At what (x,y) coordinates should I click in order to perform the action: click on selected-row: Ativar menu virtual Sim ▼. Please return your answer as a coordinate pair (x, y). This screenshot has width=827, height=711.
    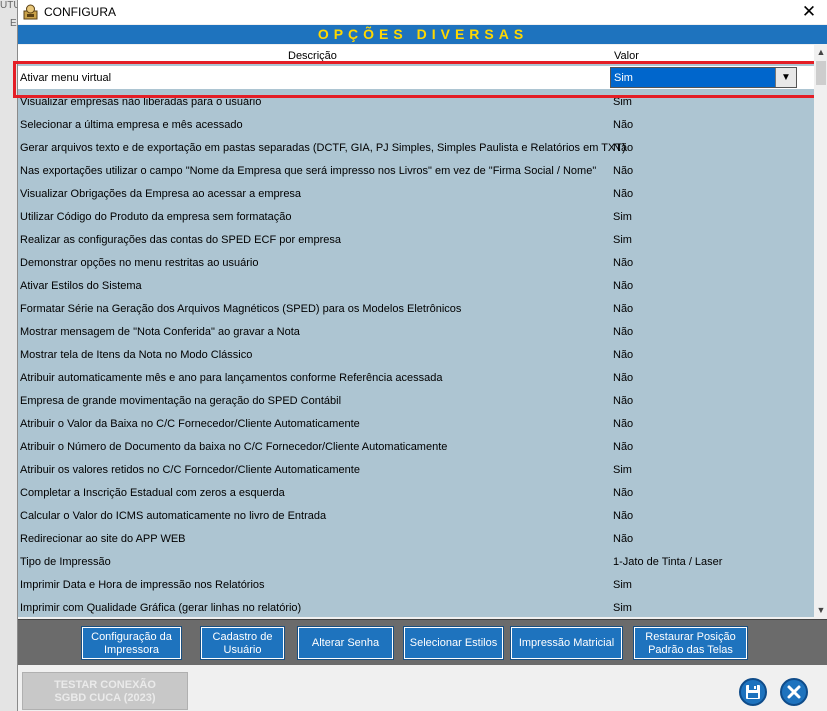
    Looking at the image, I should click on (416, 77).